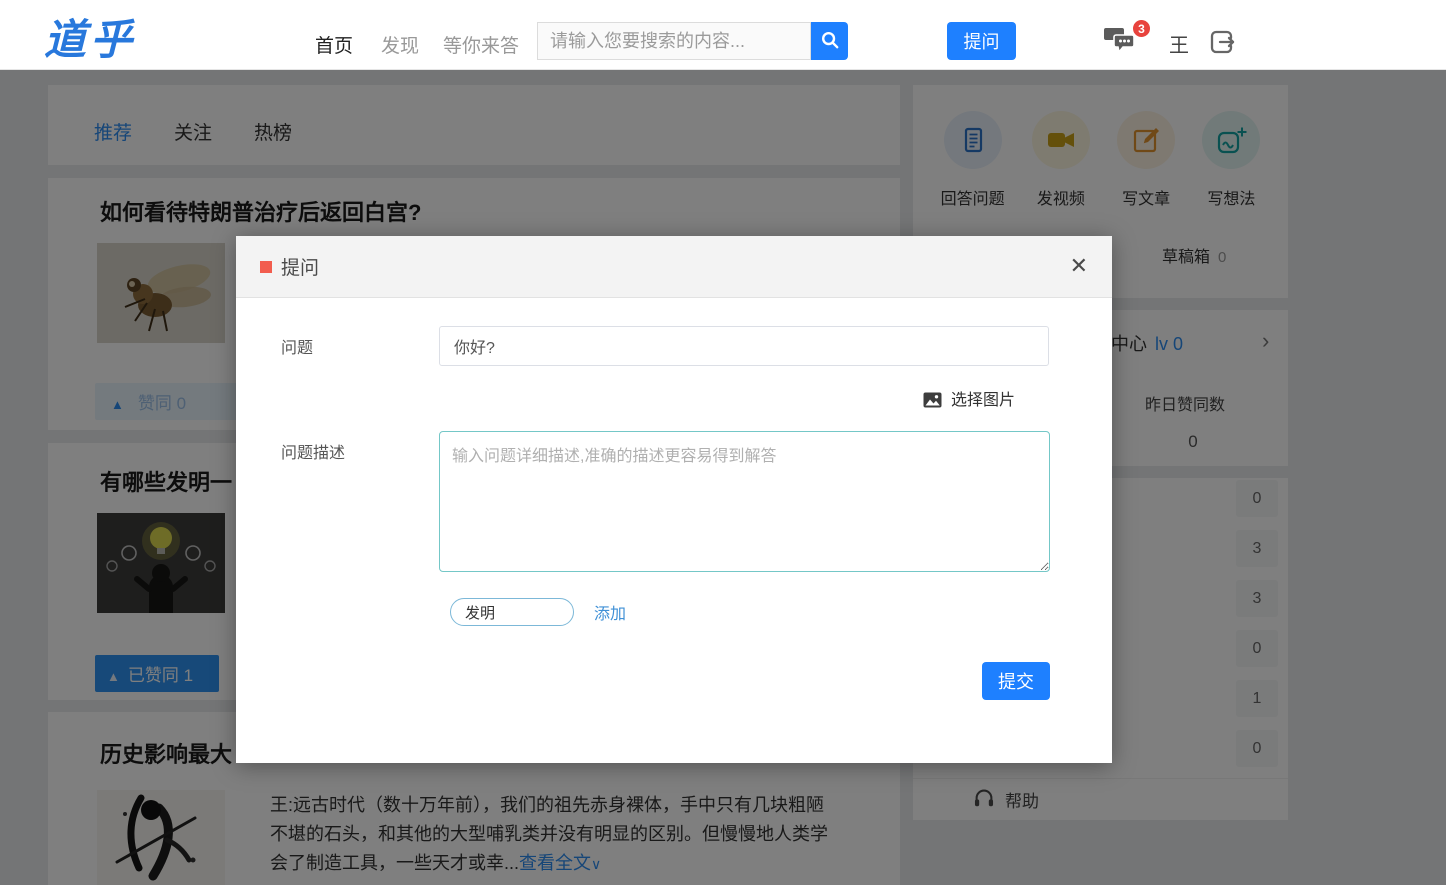 The width and height of the screenshot is (1446, 885). Describe the element at coordinates (744, 398) in the screenshot. I see `pick-image-link: 选择图片` at that location.